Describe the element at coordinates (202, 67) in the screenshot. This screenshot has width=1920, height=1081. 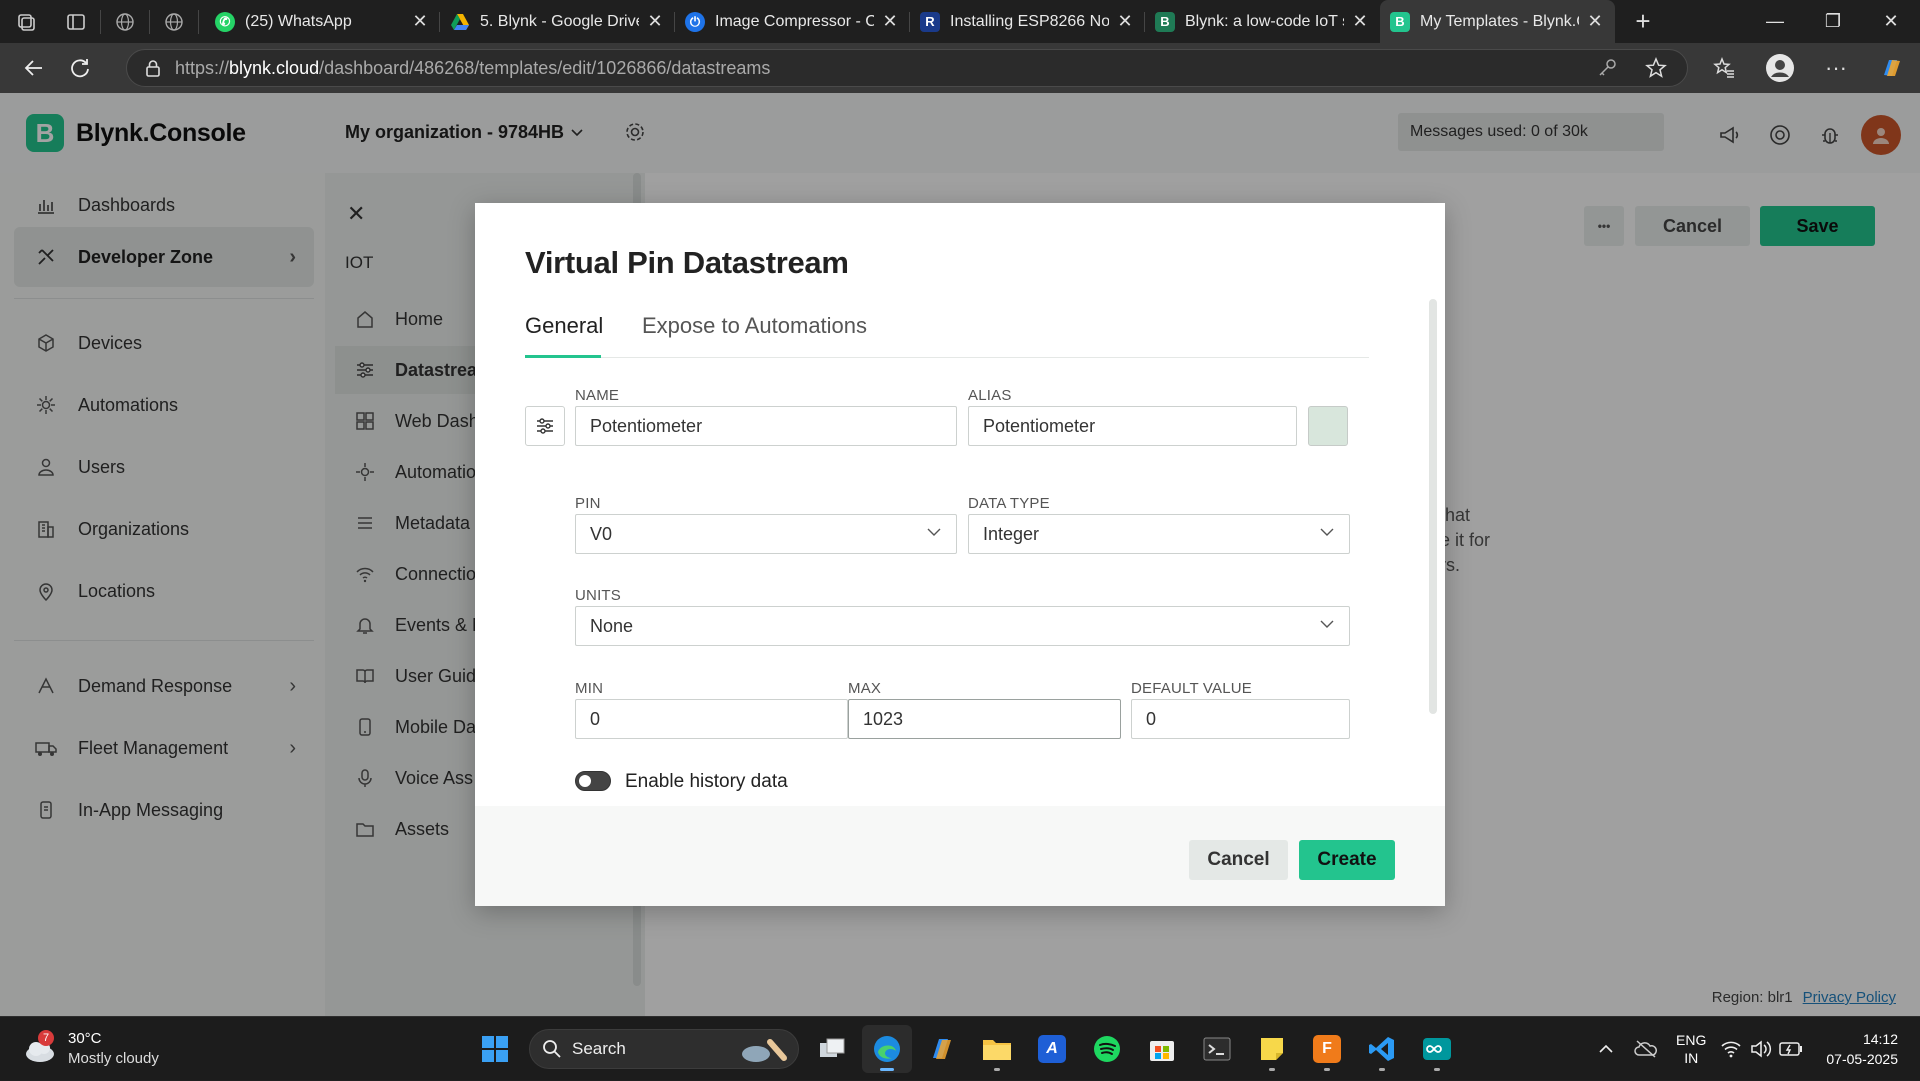
I see `url-prefix: https://` at that location.